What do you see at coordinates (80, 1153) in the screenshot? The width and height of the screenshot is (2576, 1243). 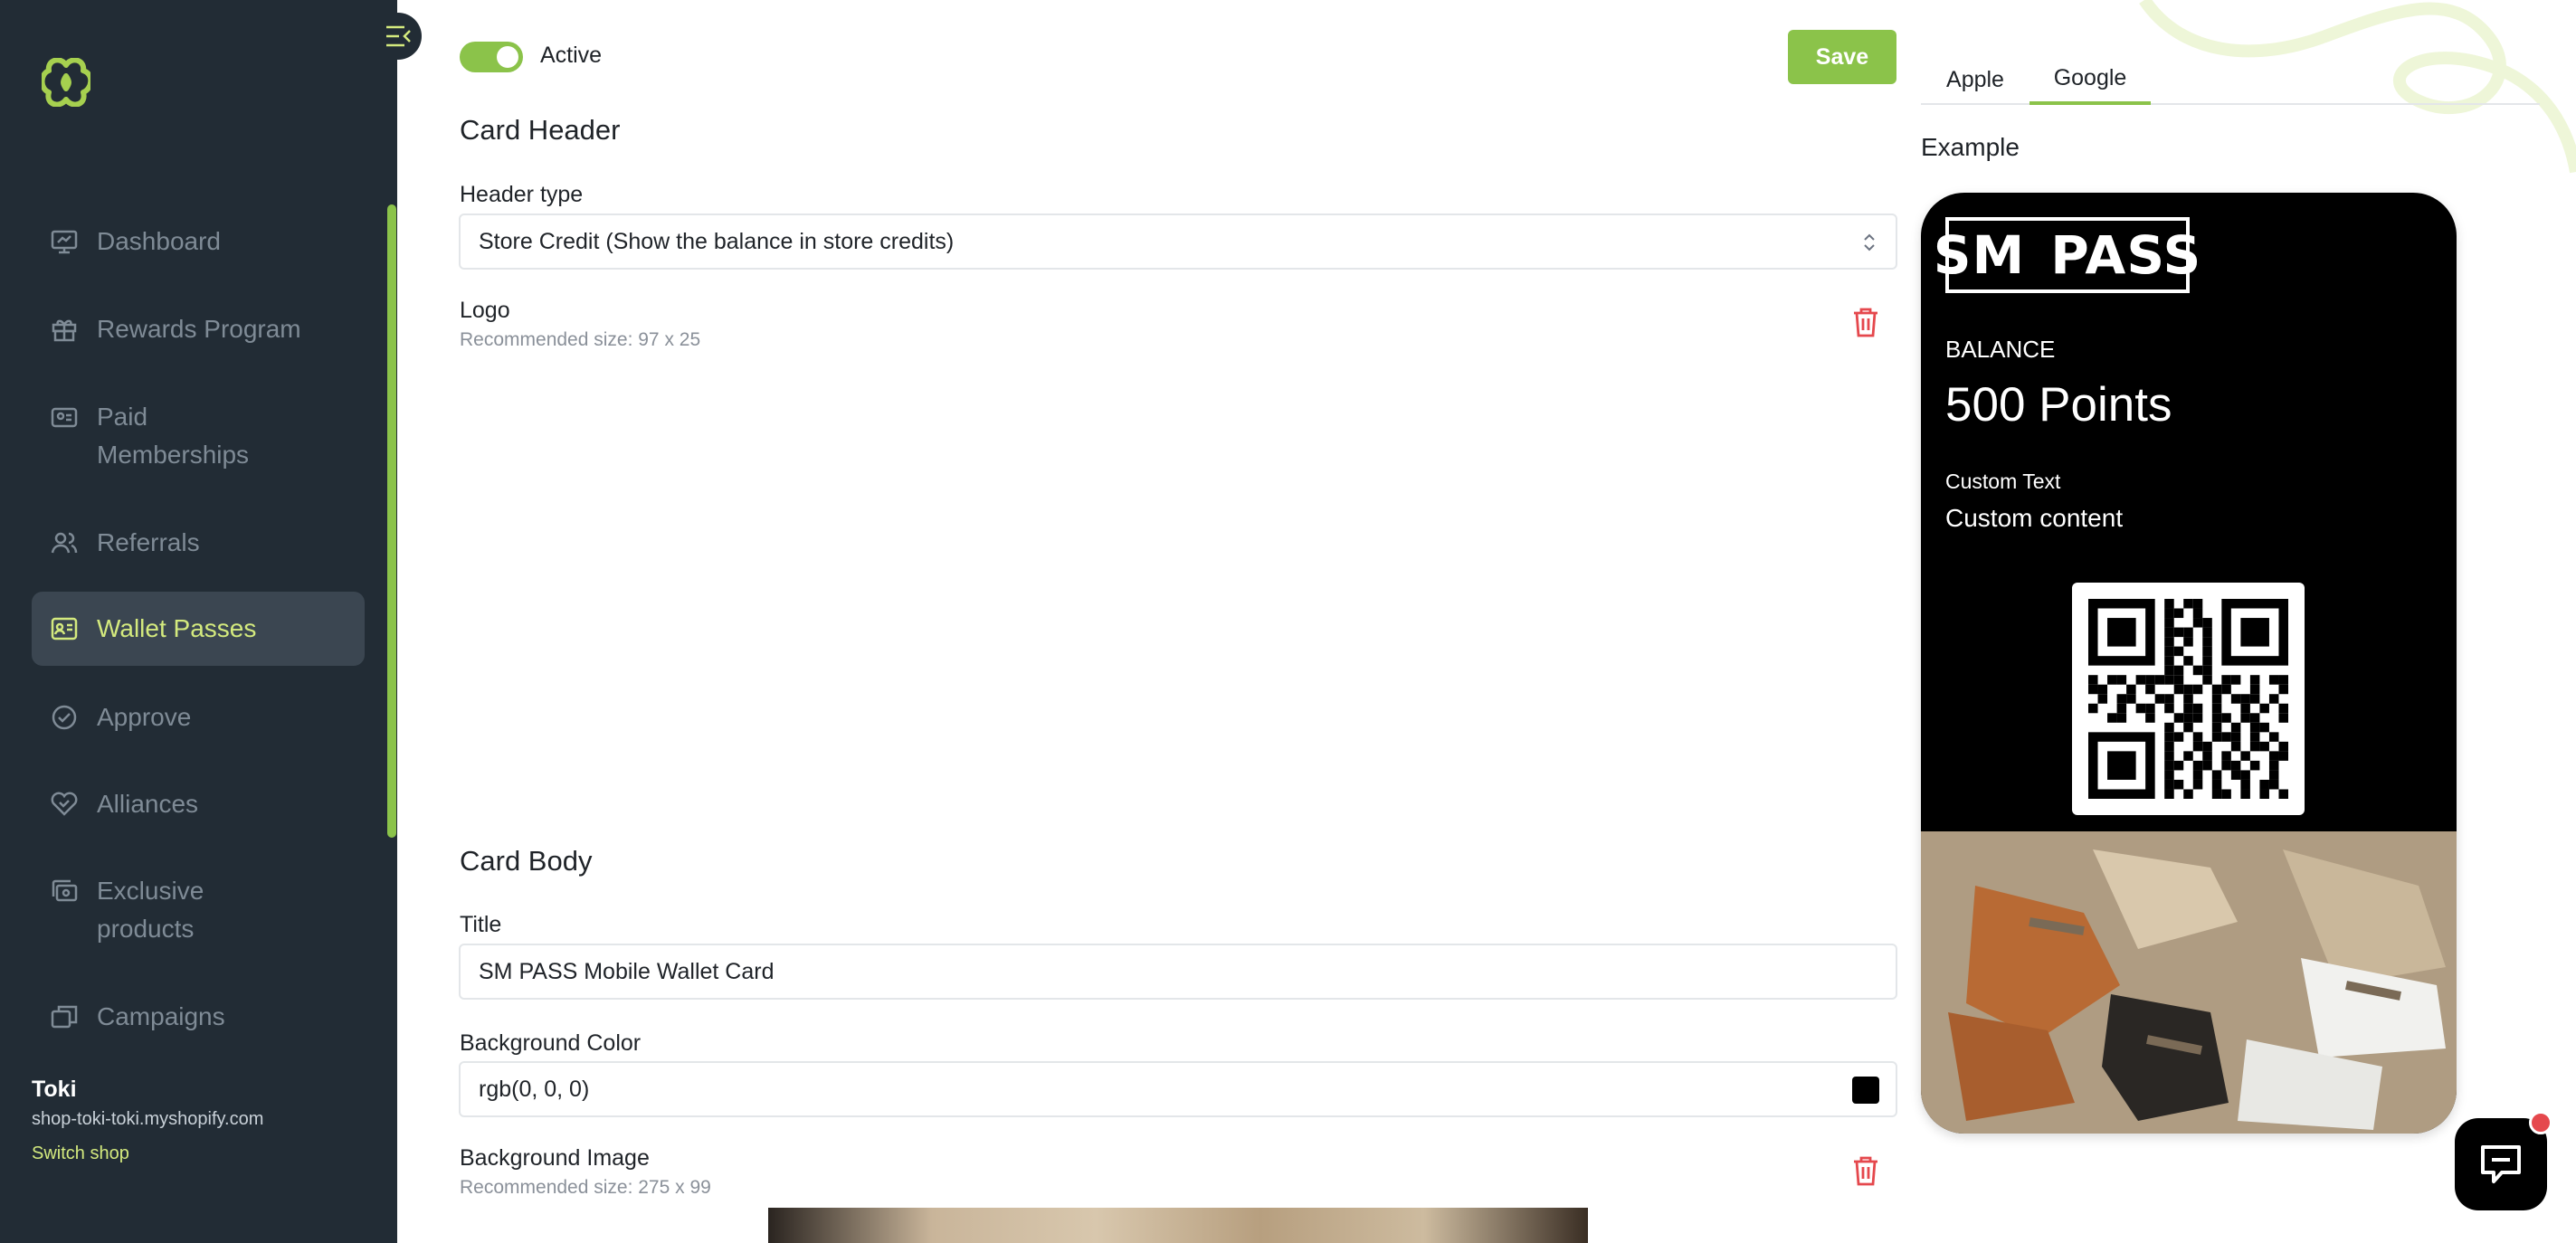 I see `switch-shop-link: Switch shop` at bounding box center [80, 1153].